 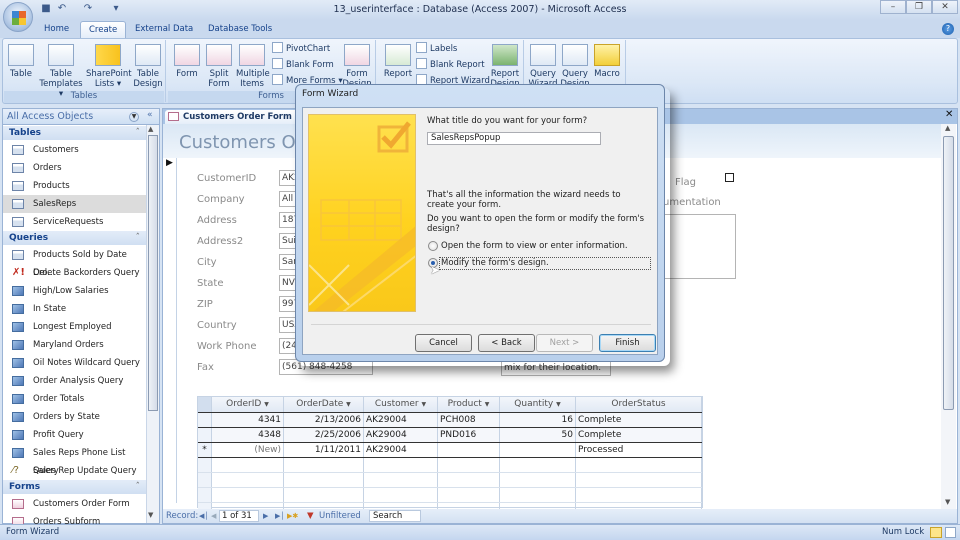 What do you see at coordinates (948, 273) in the screenshot?
I see `form-scroll-thumb` at bounding box center [948, 273].